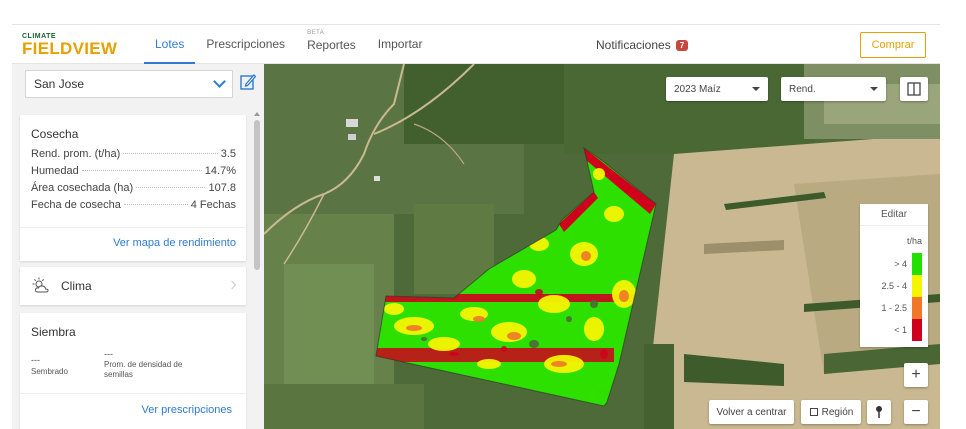  I want to click on notifications-label: Notificaciones, so click(633, 45).